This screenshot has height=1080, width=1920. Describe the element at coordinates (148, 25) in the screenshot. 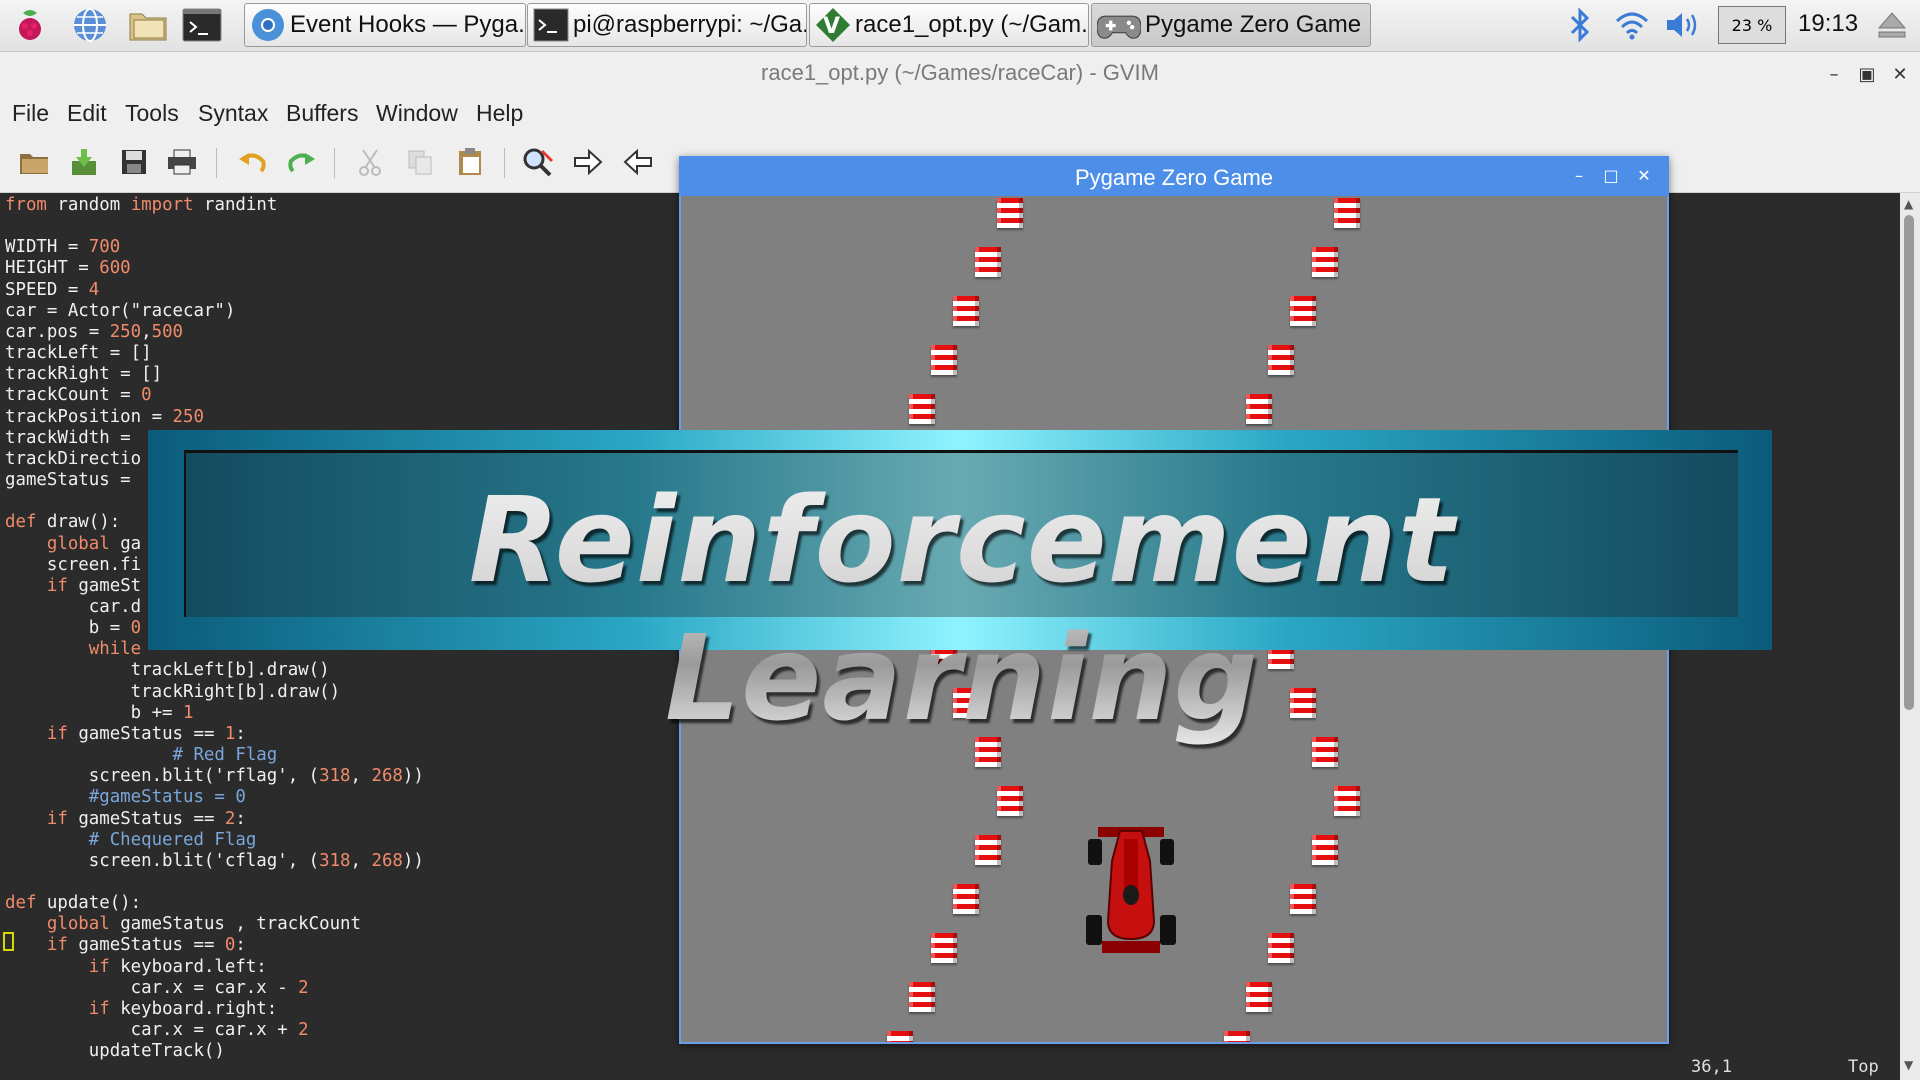

I see `file-manager-icon` at that location.